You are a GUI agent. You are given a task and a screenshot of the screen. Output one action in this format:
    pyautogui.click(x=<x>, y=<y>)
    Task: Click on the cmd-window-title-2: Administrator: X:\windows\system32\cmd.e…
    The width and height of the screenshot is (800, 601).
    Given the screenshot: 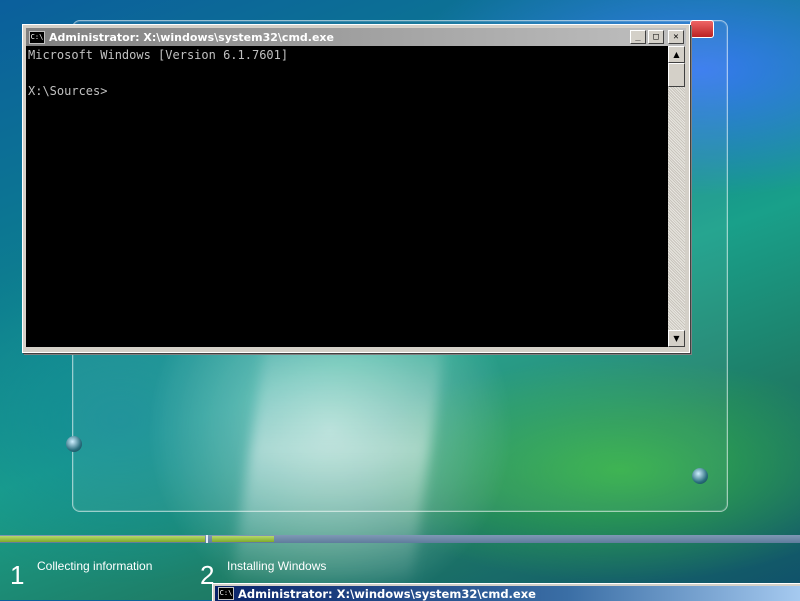 What is the action you would take?
    pyautogui.click(x=387, y=593)
    